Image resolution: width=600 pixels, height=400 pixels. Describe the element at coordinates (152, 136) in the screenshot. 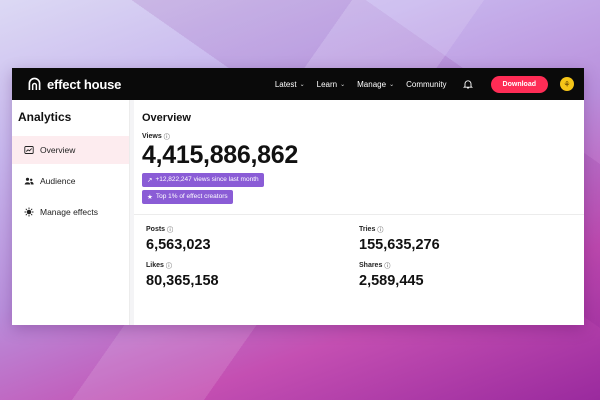

I see `views-label-text: Views` at that location.